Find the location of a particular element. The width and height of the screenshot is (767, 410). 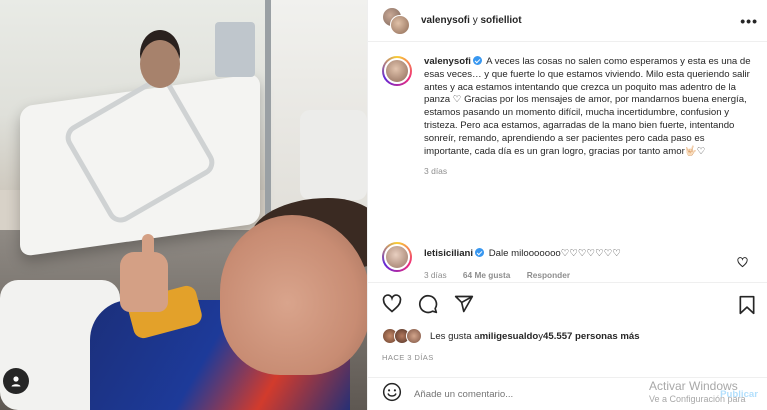

liker-avatars is located at coordinates (403, 336).